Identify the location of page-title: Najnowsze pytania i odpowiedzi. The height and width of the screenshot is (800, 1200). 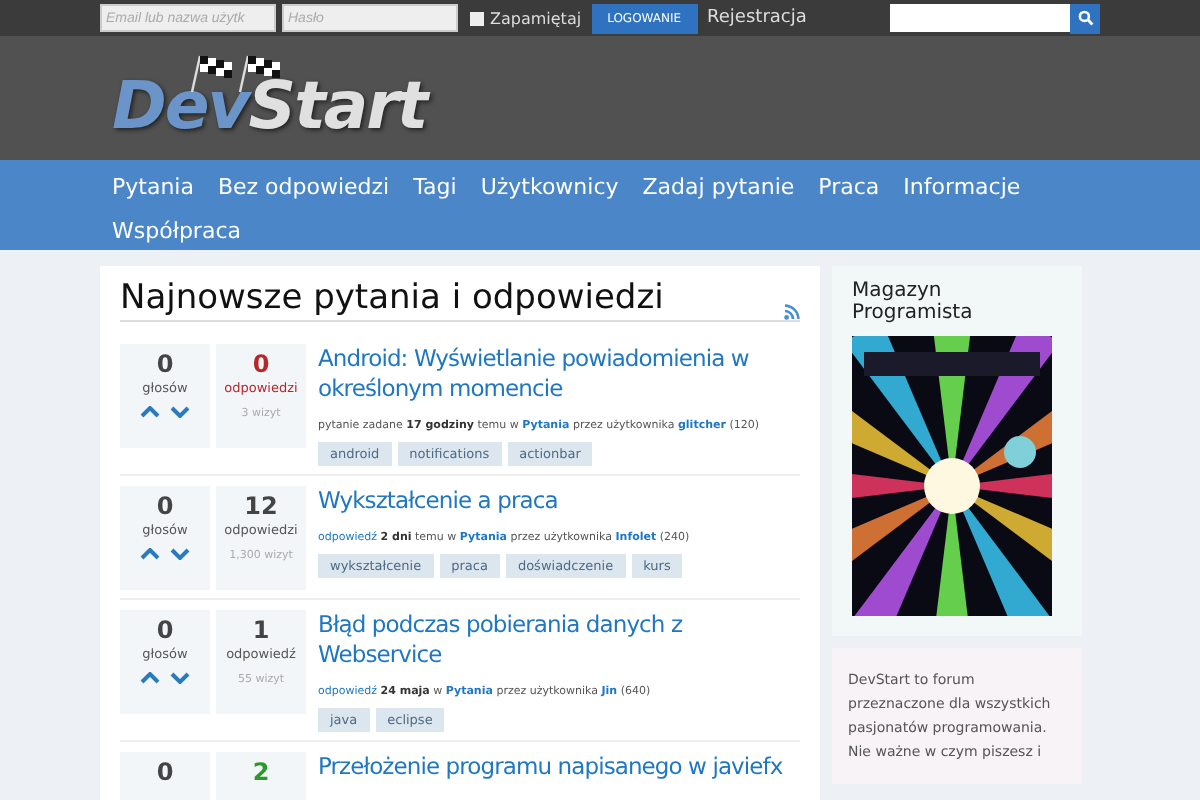
(393, 298).